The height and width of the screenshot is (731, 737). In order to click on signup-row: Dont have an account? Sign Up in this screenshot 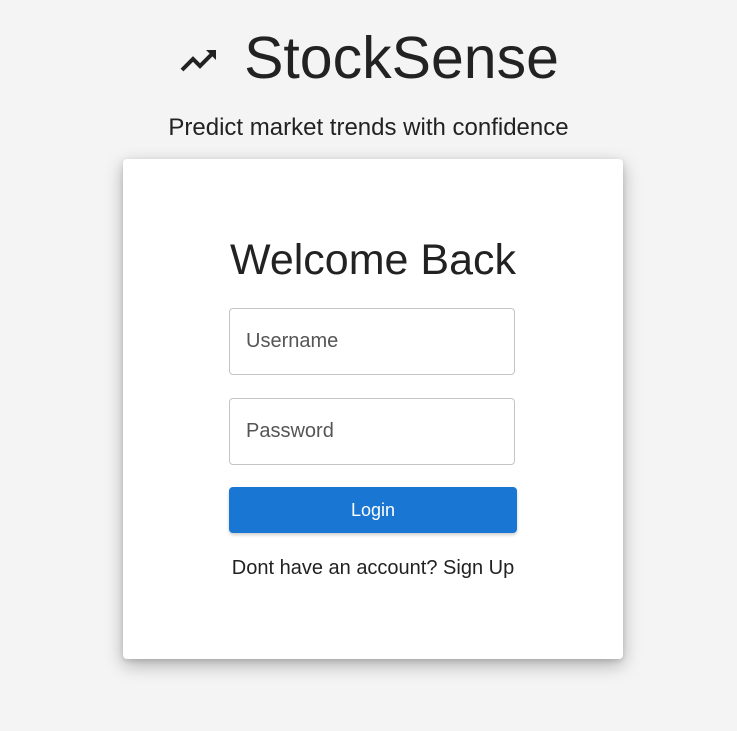, I will do `click(373, 568)`.